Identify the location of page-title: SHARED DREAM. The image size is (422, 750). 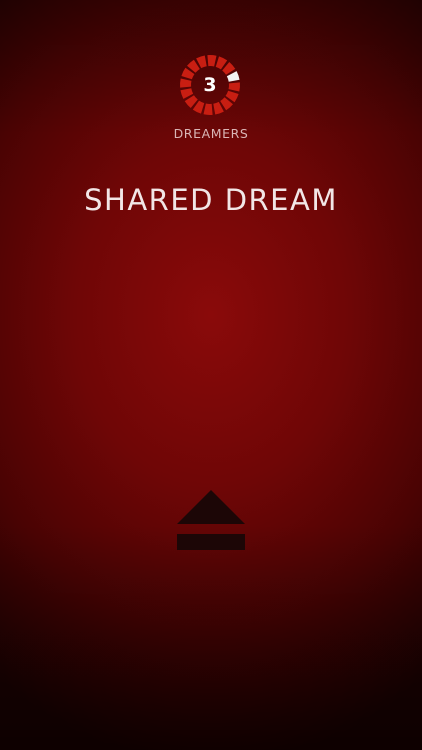
(211, 200).